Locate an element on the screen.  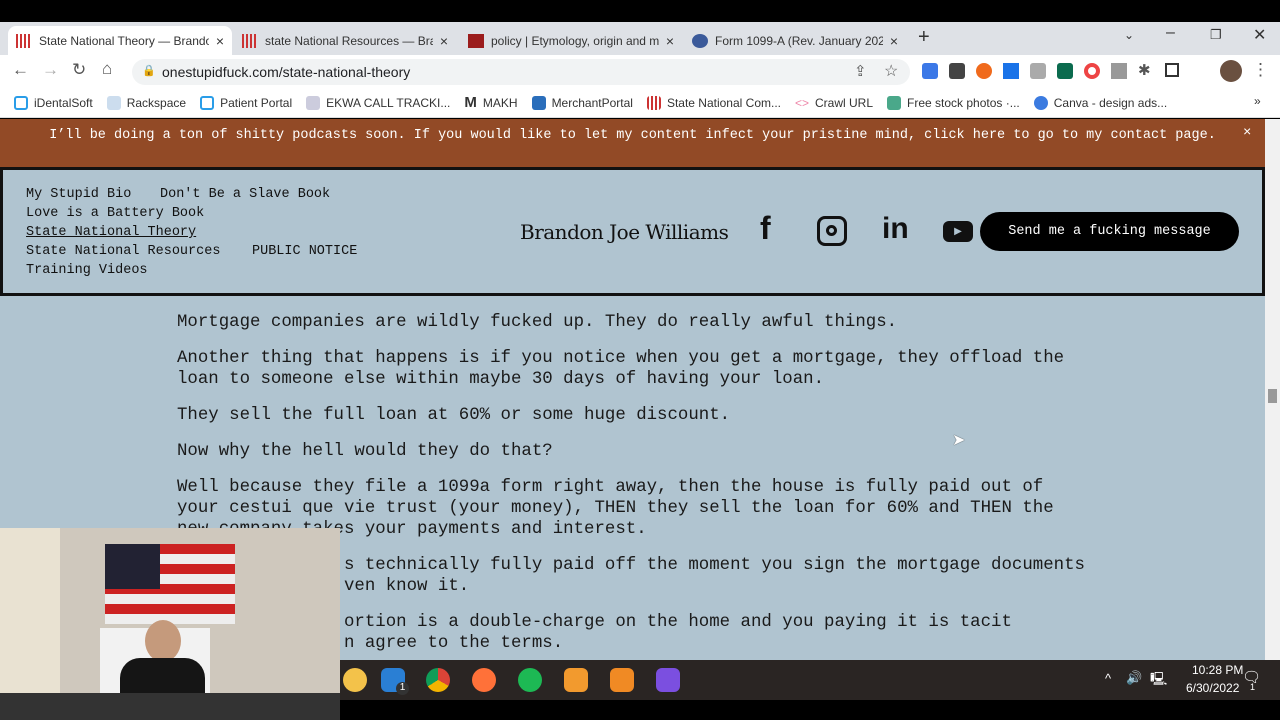
site-favicon-icon is located at coordinates (250, 40).